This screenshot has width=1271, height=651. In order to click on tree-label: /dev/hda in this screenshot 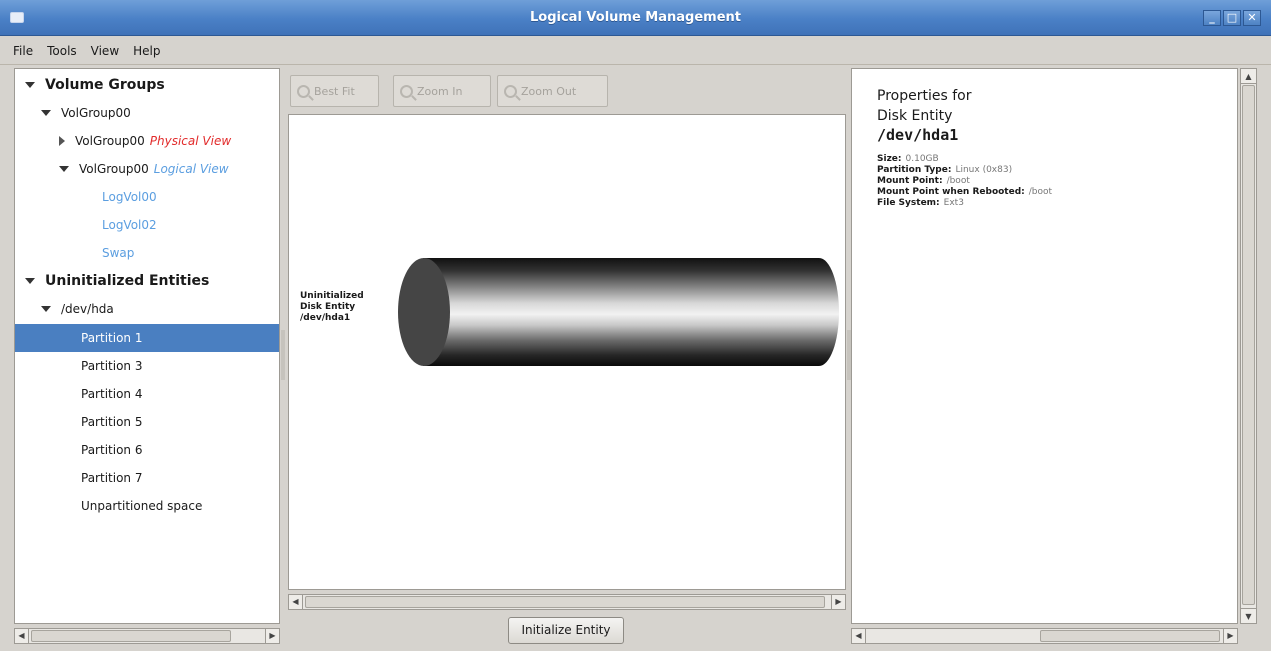, I will do `click(87, 309)`.